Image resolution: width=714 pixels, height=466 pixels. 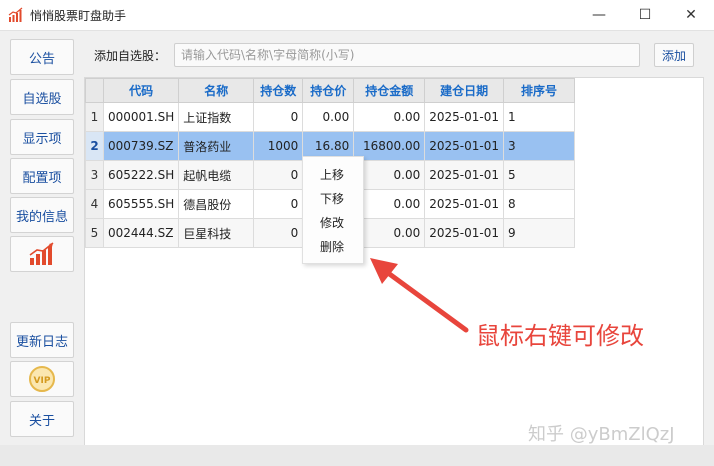 What do you see at coordinates (539, 233) in the screenshot?
I see `cell-order: 9` at bounding box center [539, 233].